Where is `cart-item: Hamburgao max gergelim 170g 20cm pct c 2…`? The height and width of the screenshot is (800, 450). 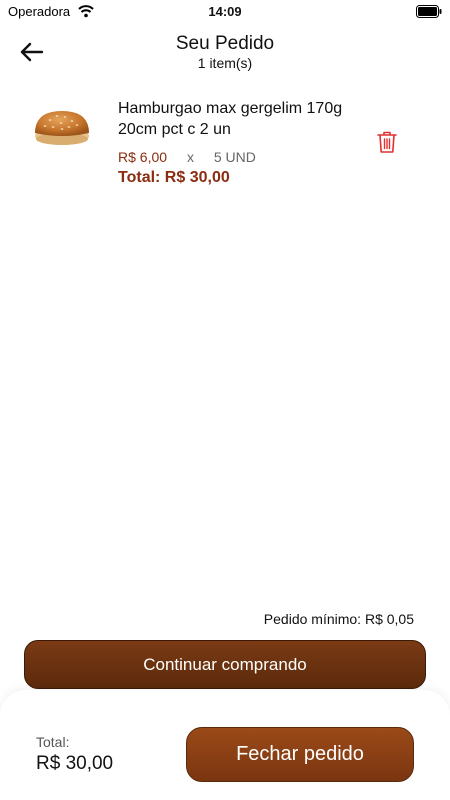
cart-item: Hamburgao max gergelim 170g 20cm pct c 2… is located at coordinates (225, 145).